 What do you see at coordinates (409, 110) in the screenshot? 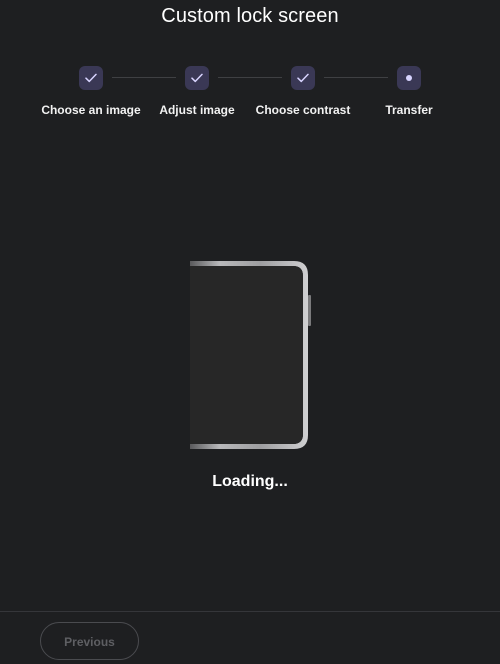
I see `step-label: Transfer` at bounding box center [409, 110].